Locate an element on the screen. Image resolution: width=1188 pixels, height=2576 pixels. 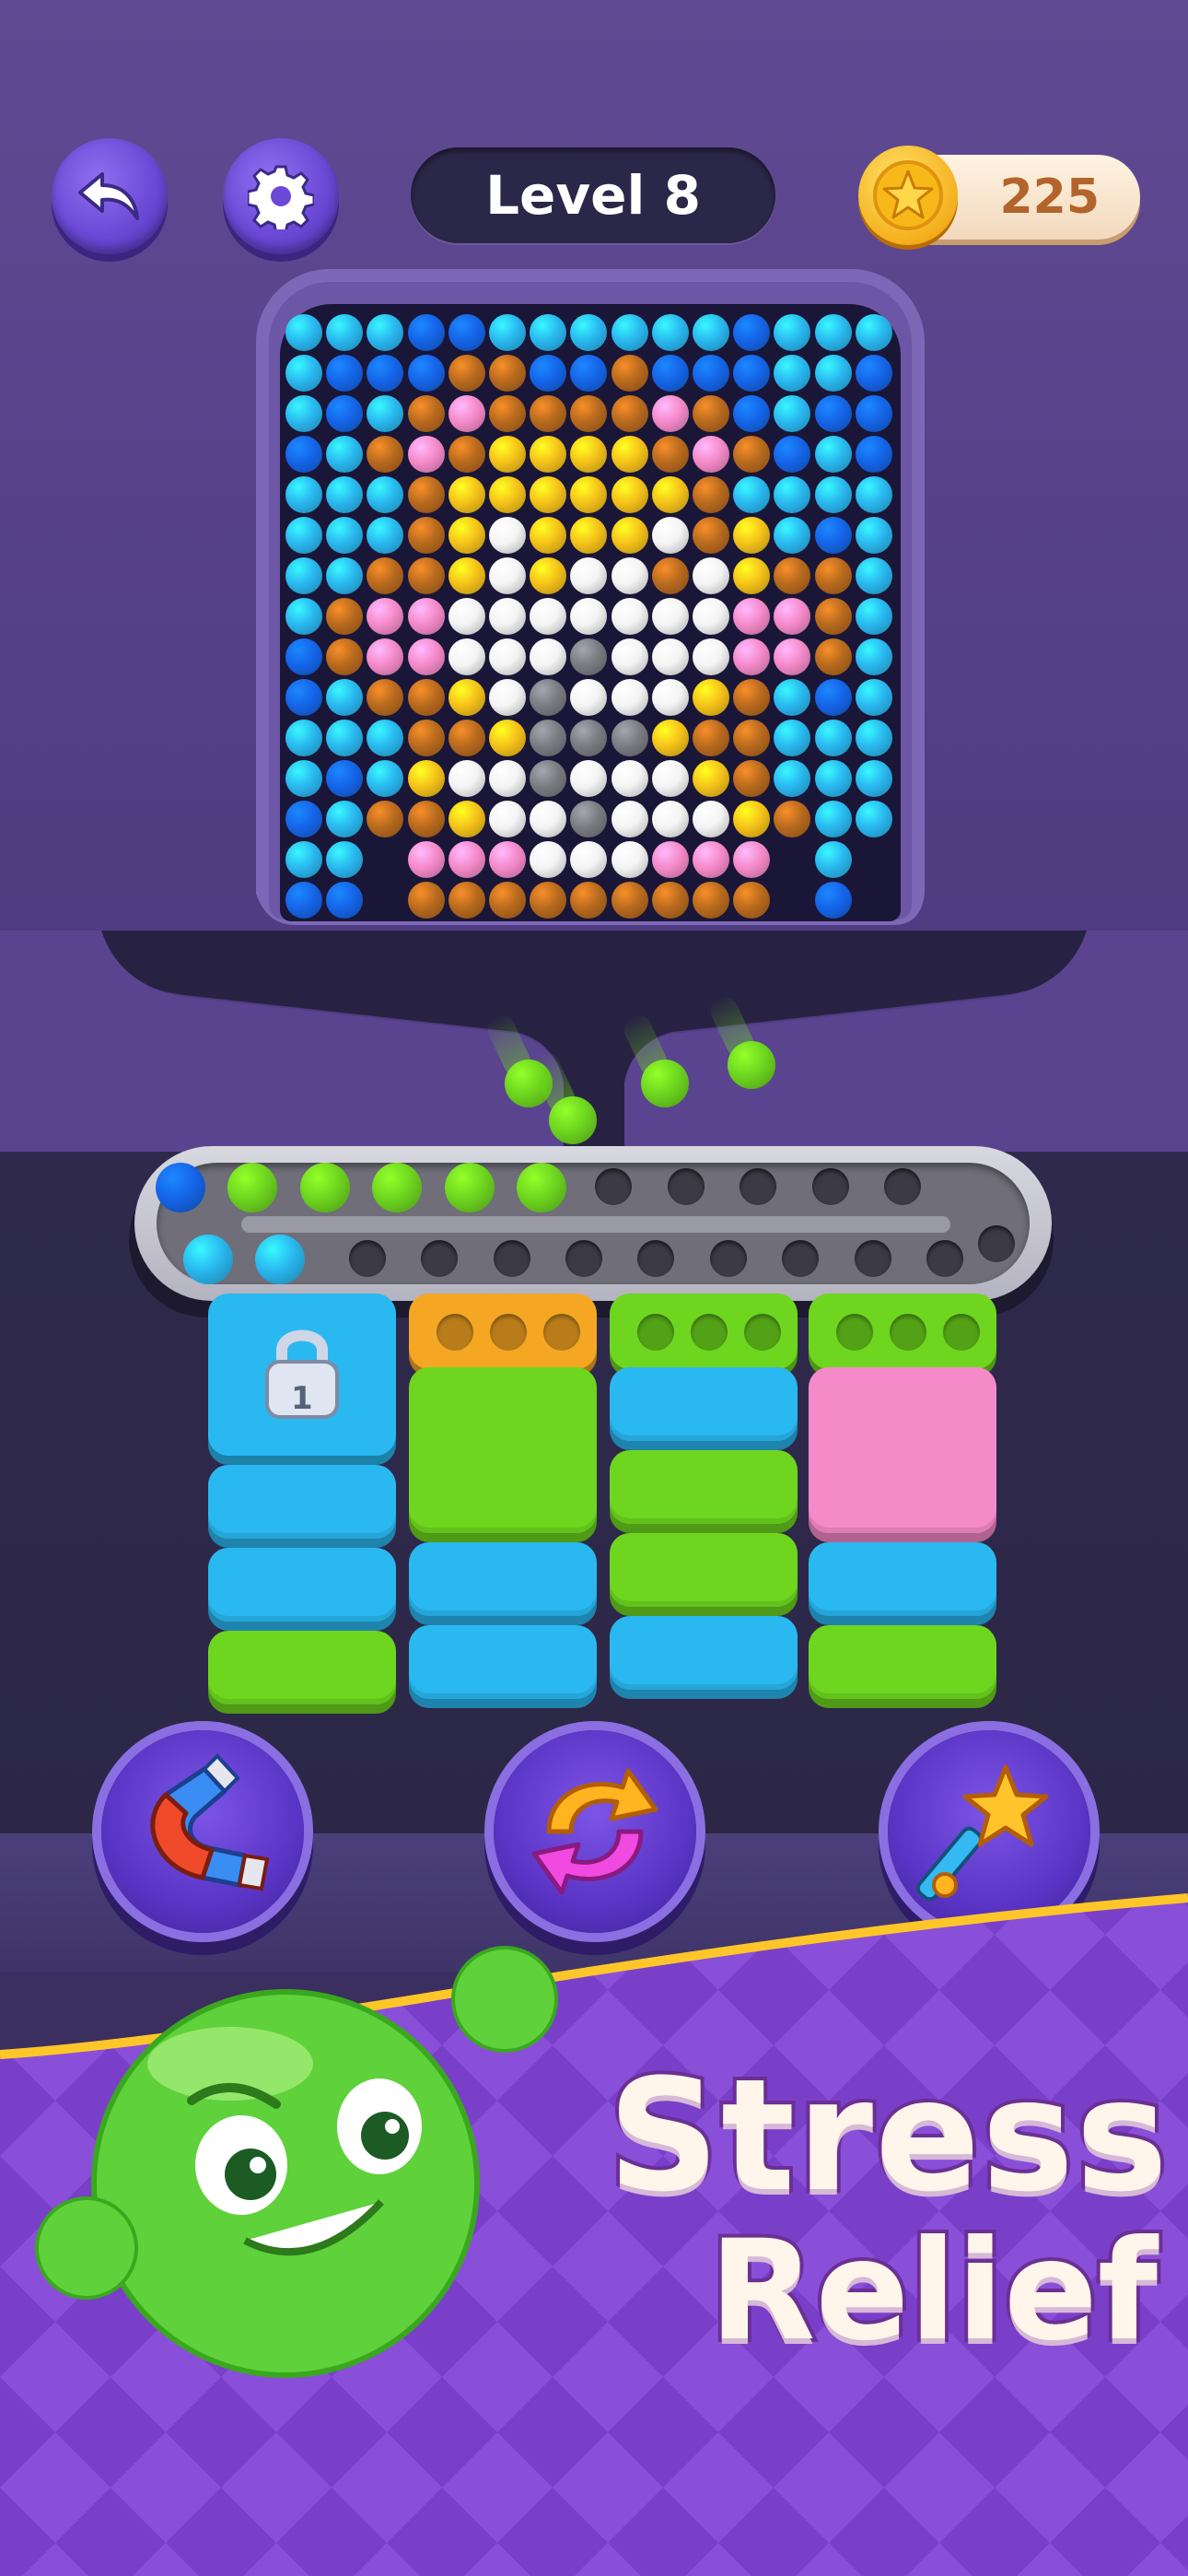
lock-count: 1 is located at coordinates (302, 1398).